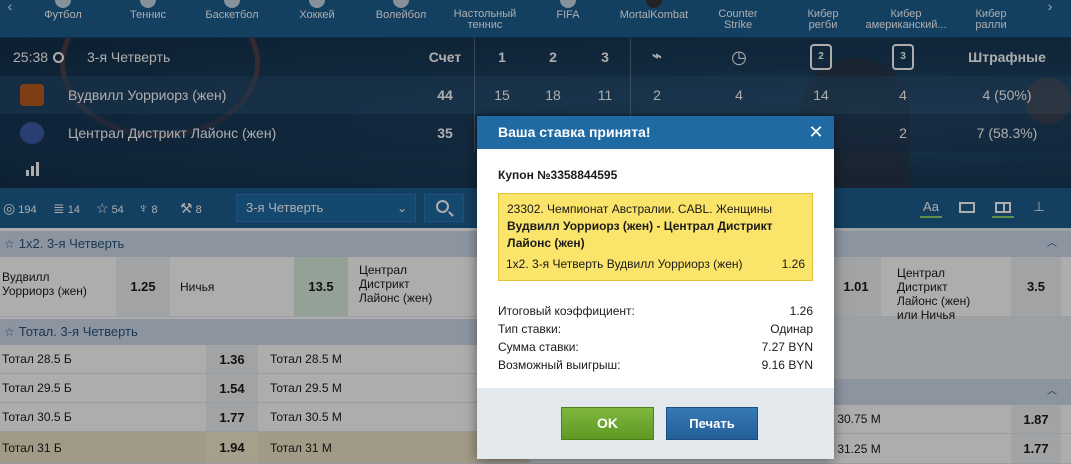 The image size is (1071, 464). Describe the element at coordinates (816, 132) in the screenshot. I see `close-icon: ✕` at that location.